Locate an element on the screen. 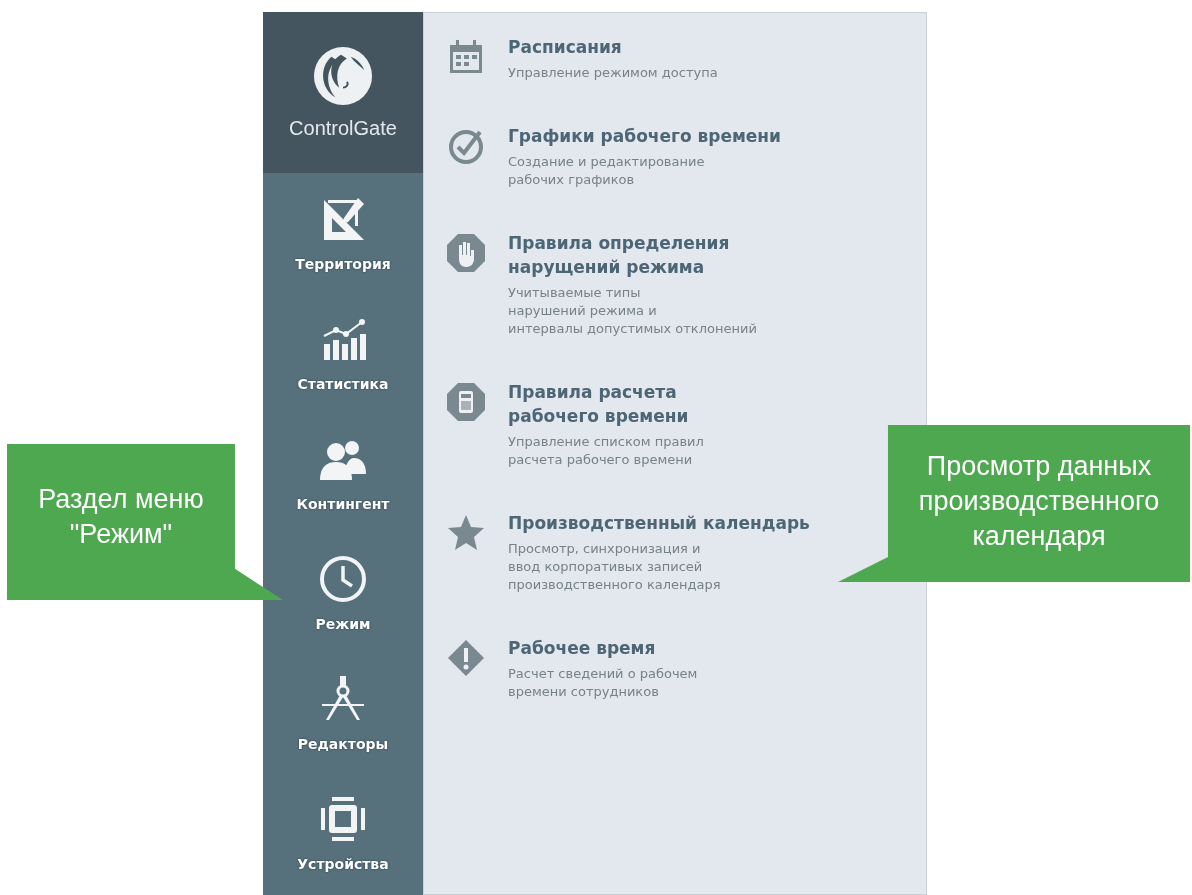 The height and width of the screenshot is (895, 1192). menu-item-title: Производственный календарь is located at coordinates (659, 523).